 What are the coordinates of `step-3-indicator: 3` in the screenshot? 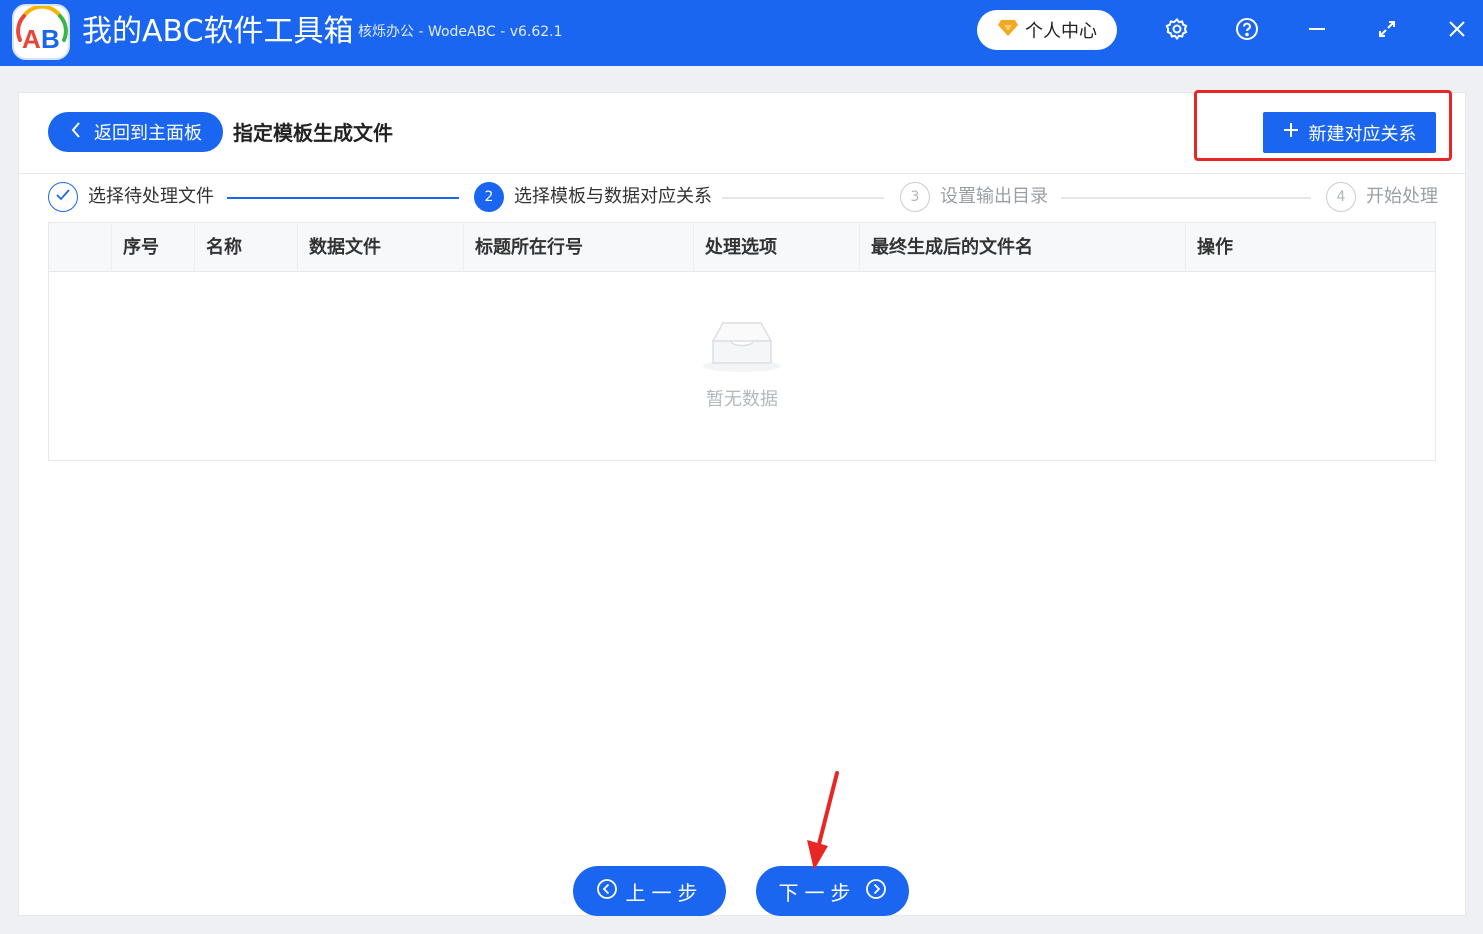 It's located at (915, 197).